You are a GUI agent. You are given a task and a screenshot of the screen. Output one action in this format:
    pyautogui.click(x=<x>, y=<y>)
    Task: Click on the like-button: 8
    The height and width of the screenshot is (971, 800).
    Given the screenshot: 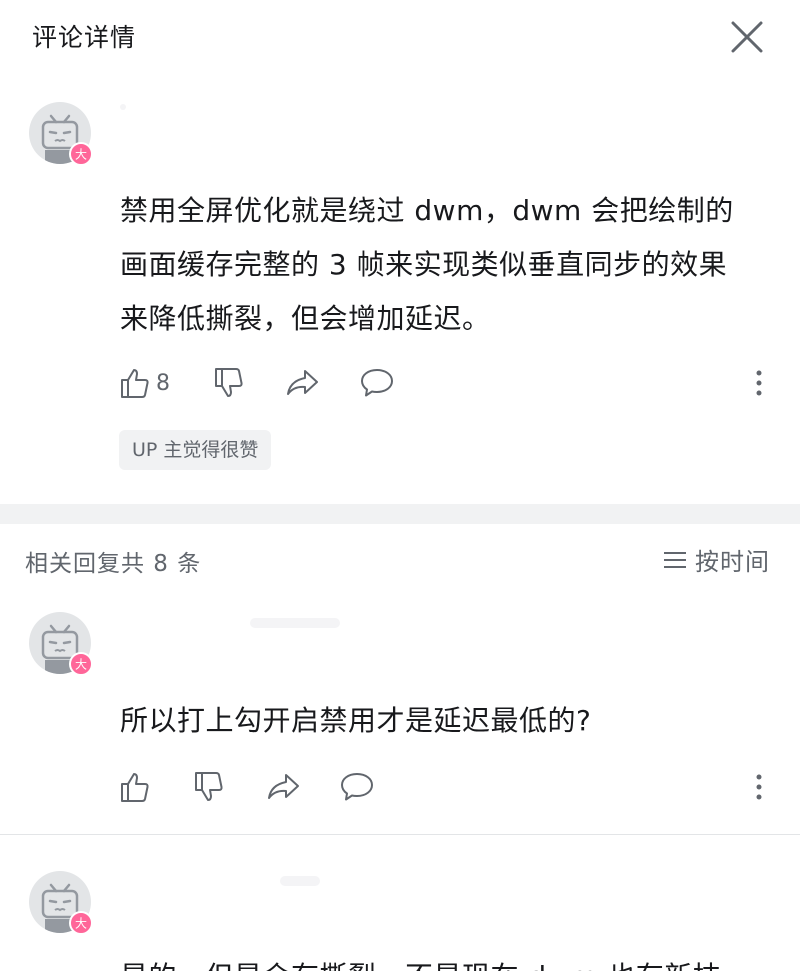 What is the action you would take?
    pyautogui.click(x=144, y=383)
    